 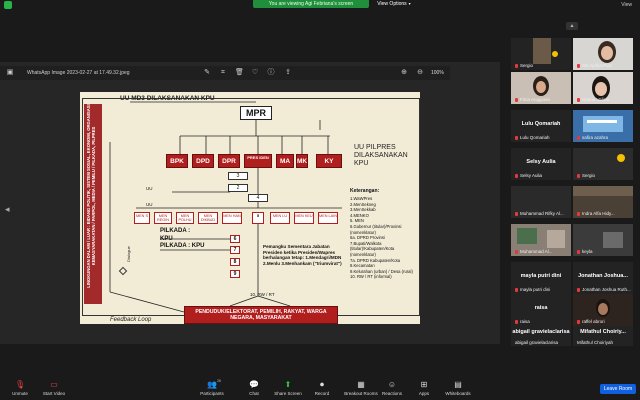 What do you see at coordinates (531, 175) in the screenshot?
I see `participant-name: Selsy Aulia` at bounding box center [531, 175].